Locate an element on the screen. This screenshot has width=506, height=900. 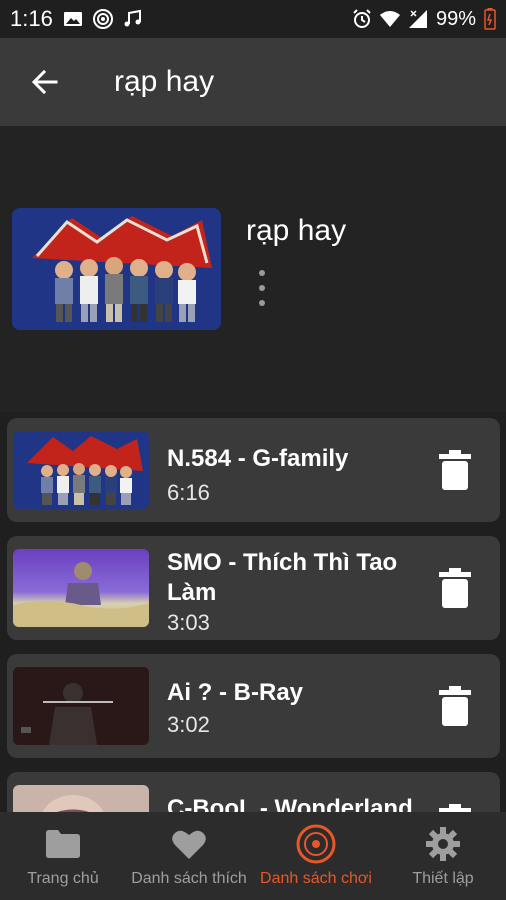
status-bar: 1:16 99% is located at coordinates (253, 19).